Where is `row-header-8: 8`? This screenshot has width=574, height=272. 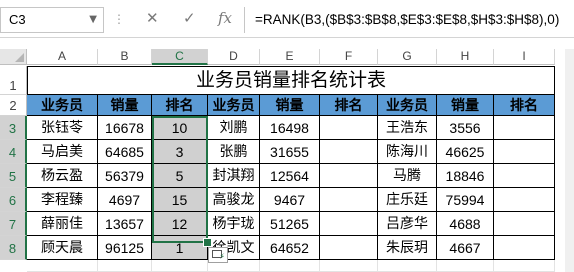
row-header-8: 8 is located at coordinates (13, 248).